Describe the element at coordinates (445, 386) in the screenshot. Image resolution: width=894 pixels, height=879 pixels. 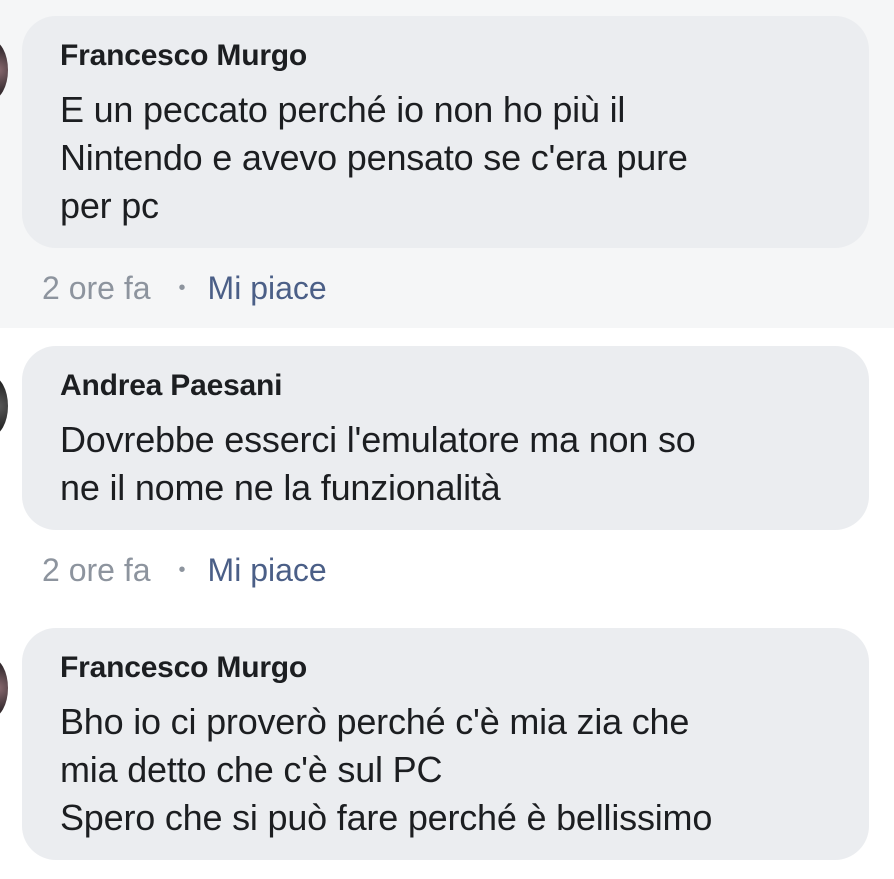
I see `comment-author: Andrea Paesani` at that location.